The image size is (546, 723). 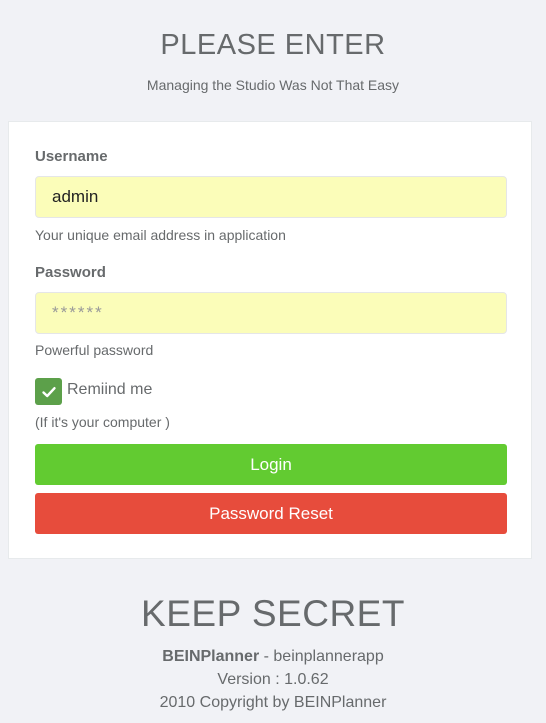 I want to click on footer-title: KEEP SECRET, so click(x=273, y=613).